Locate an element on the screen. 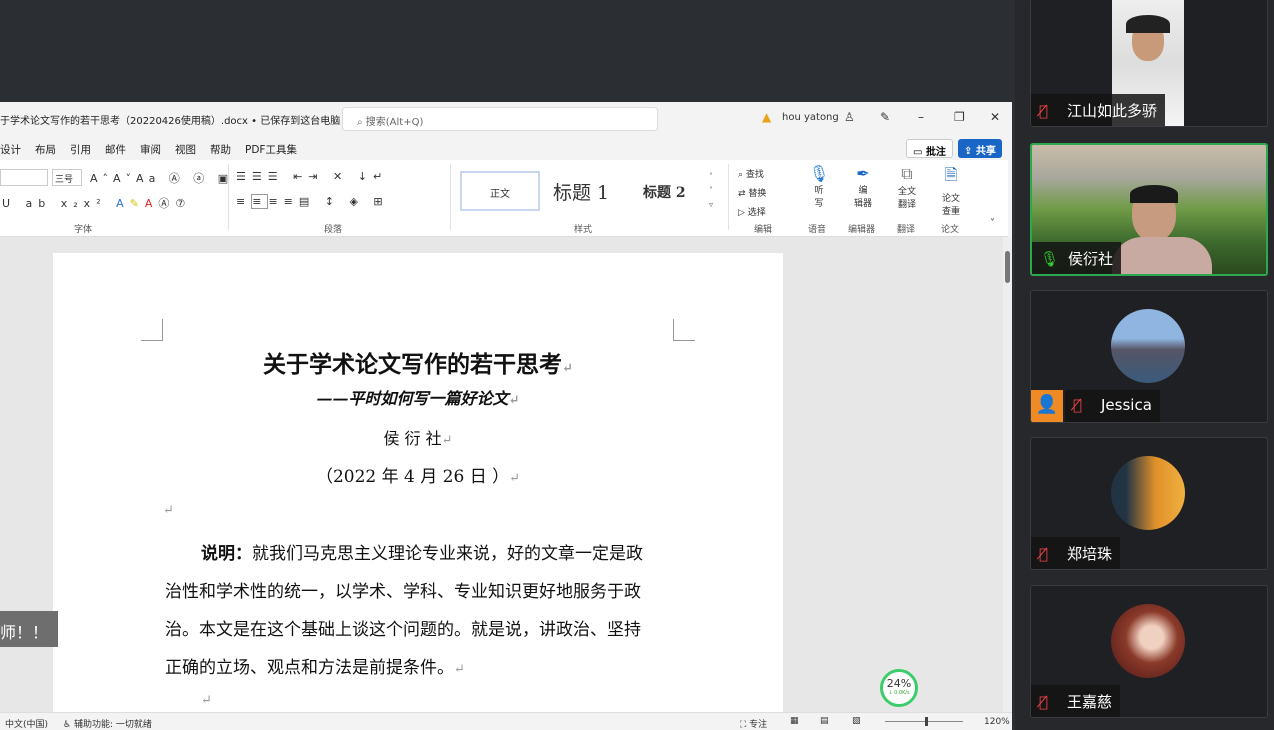 The width and height of the screenshot is (1274, 730). tab-references: 引用 is located at coordinates (80, 146).